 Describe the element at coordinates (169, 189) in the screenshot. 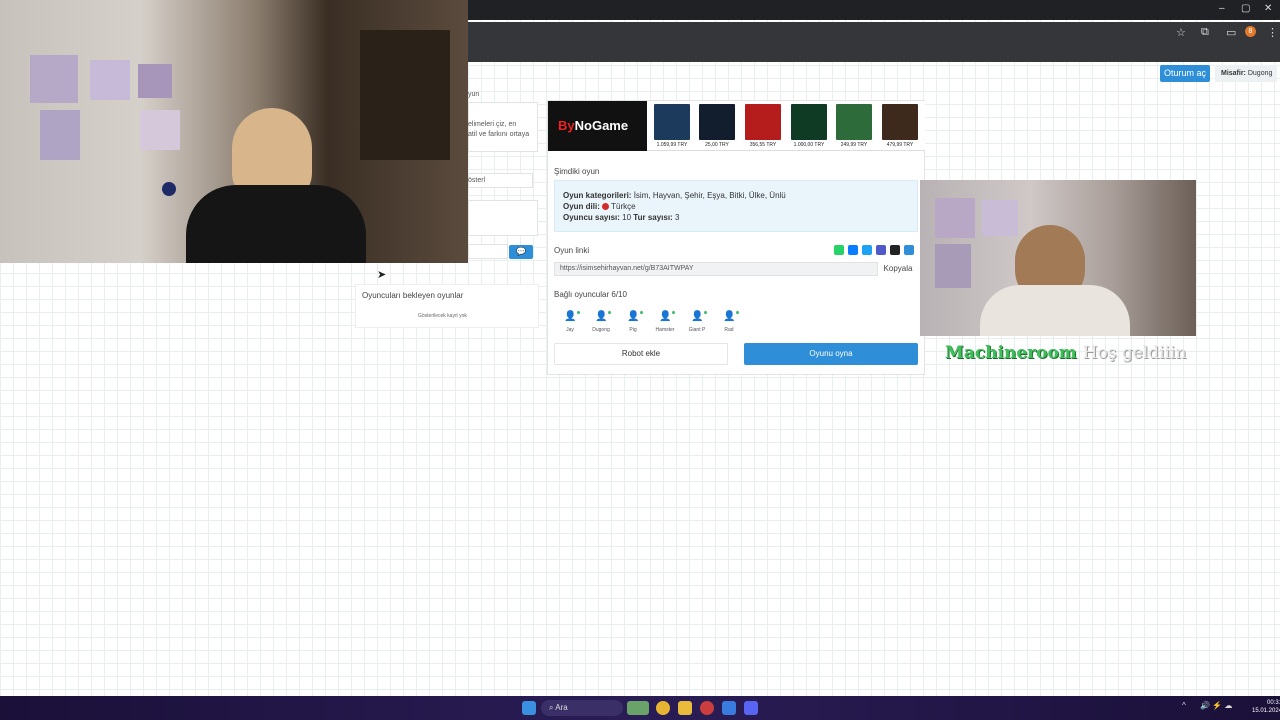

I see `lamp` at that location.